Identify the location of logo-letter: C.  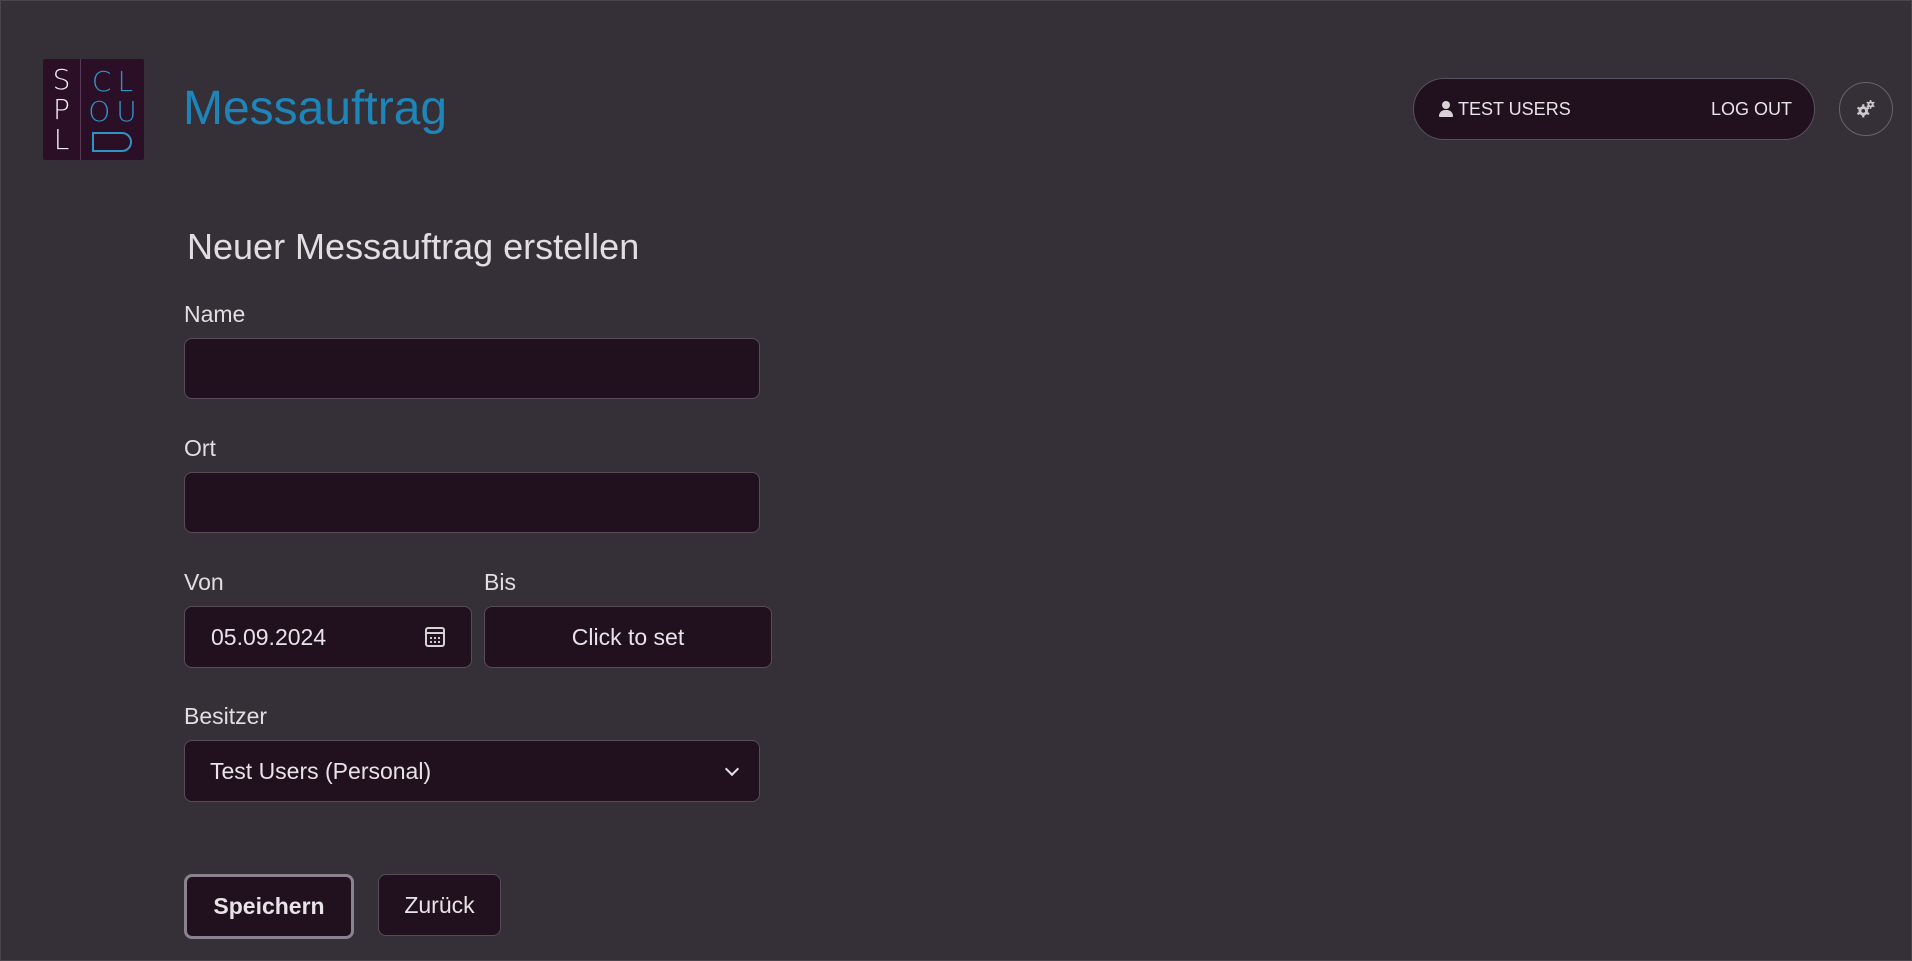
(101, 81).